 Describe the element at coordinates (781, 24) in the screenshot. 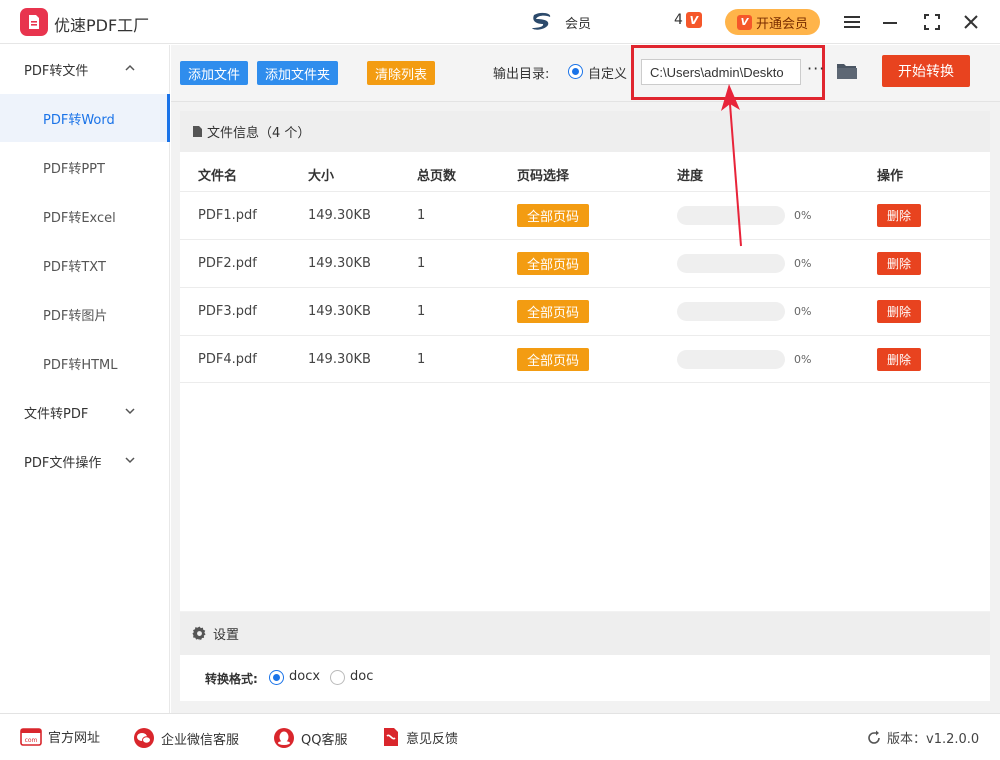

I see `vip-button-label: 开通会员` at that location.